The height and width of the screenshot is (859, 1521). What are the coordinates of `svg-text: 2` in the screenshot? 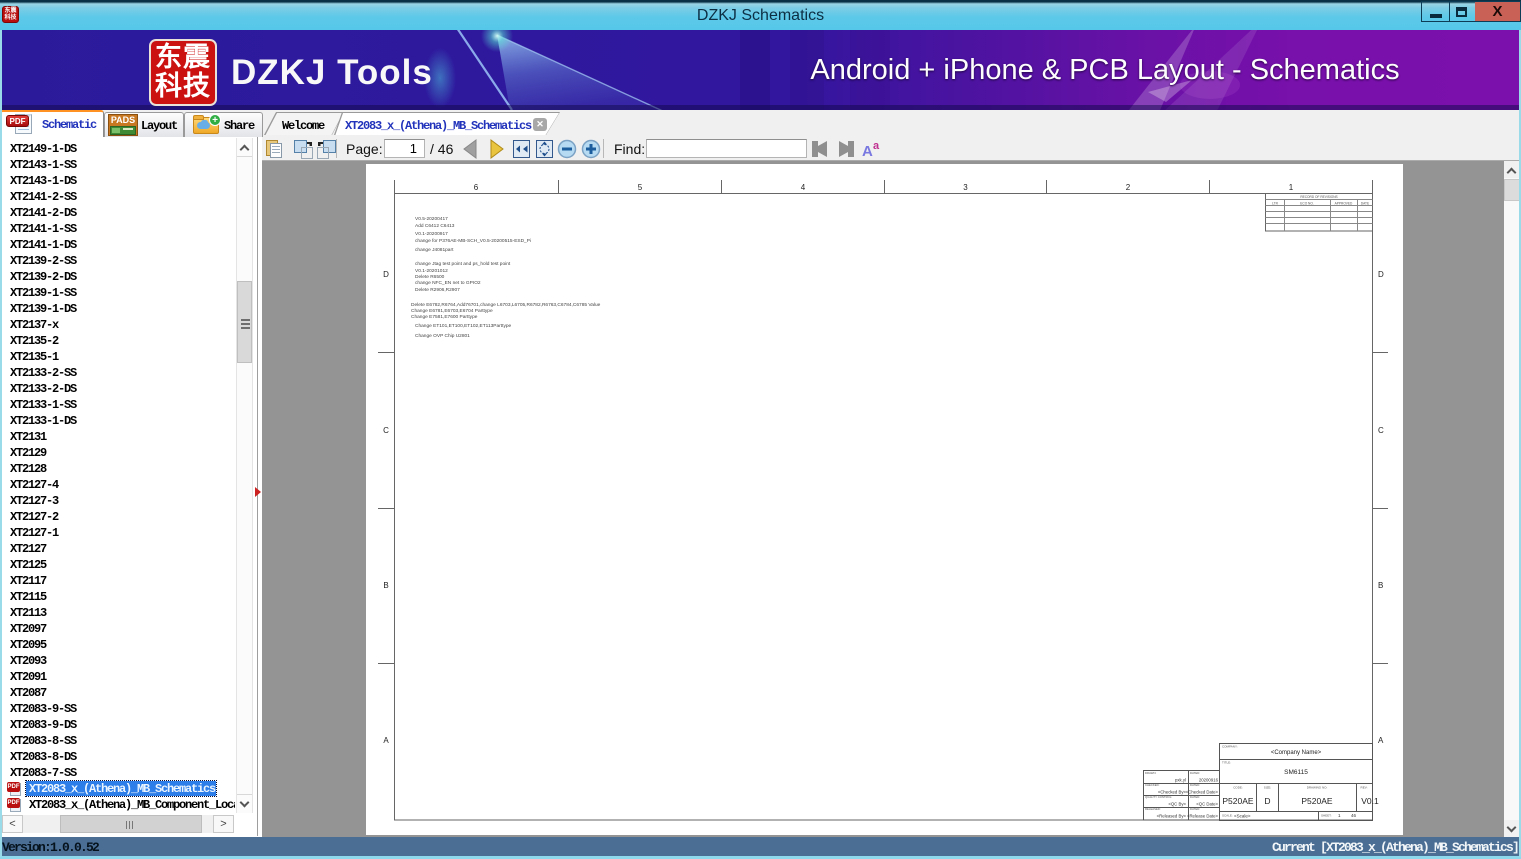 It's located at (1128, 187).